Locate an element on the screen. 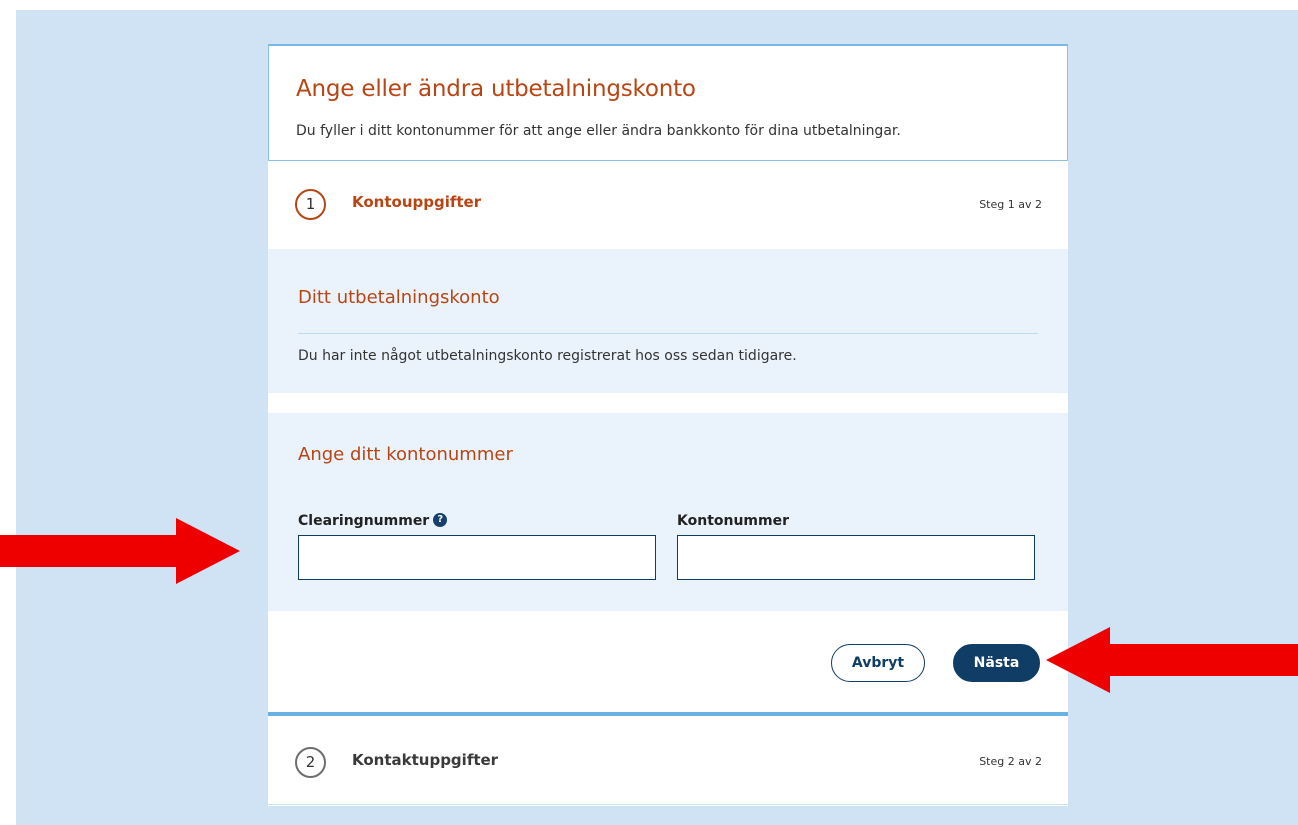  clearing-number-label-text: Clearingnummer is located at coordinates (364, 521).